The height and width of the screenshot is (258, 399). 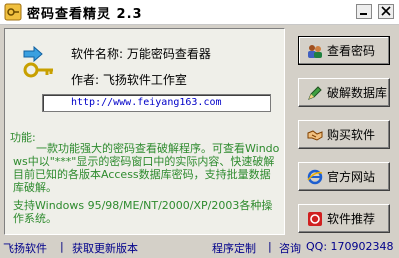 I want to click on close-icon, so click(x=386, y=11).